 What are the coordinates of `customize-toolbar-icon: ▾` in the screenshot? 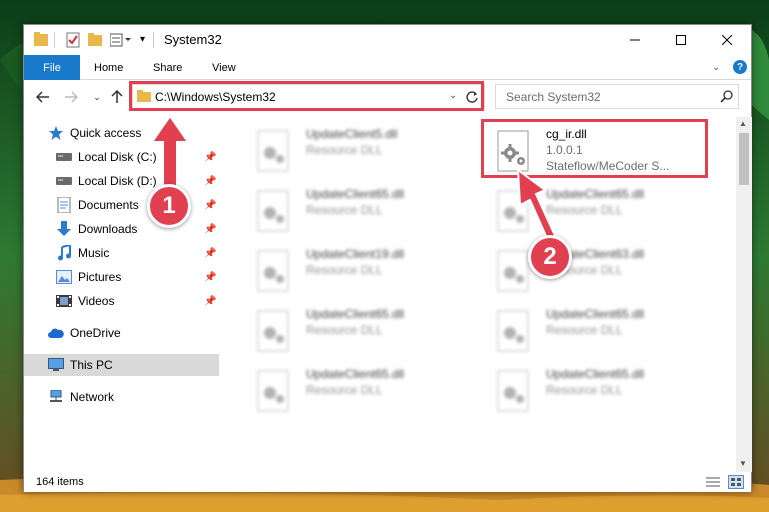 It's located at (142, 42).